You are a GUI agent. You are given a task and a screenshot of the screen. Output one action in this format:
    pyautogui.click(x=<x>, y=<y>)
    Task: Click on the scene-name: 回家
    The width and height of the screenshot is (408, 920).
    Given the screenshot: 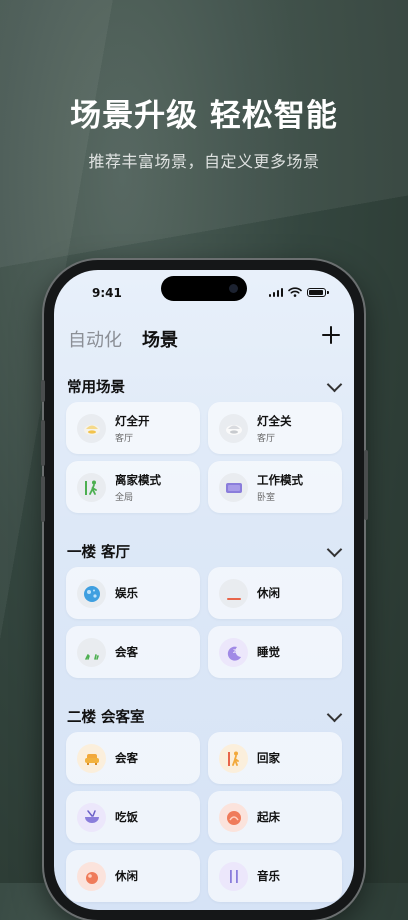 What is the action you would take?
    pyautogui.click(x=268, y=758)
    